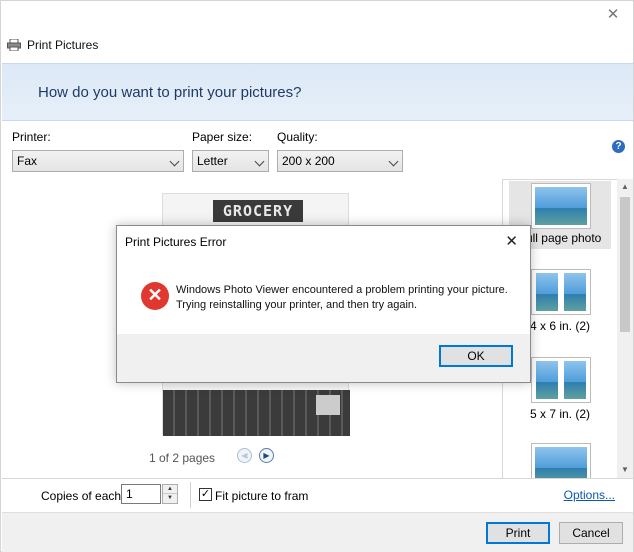 This screenshot has width=634, height=552. I want to click on preview-photo, so click(256, 413).